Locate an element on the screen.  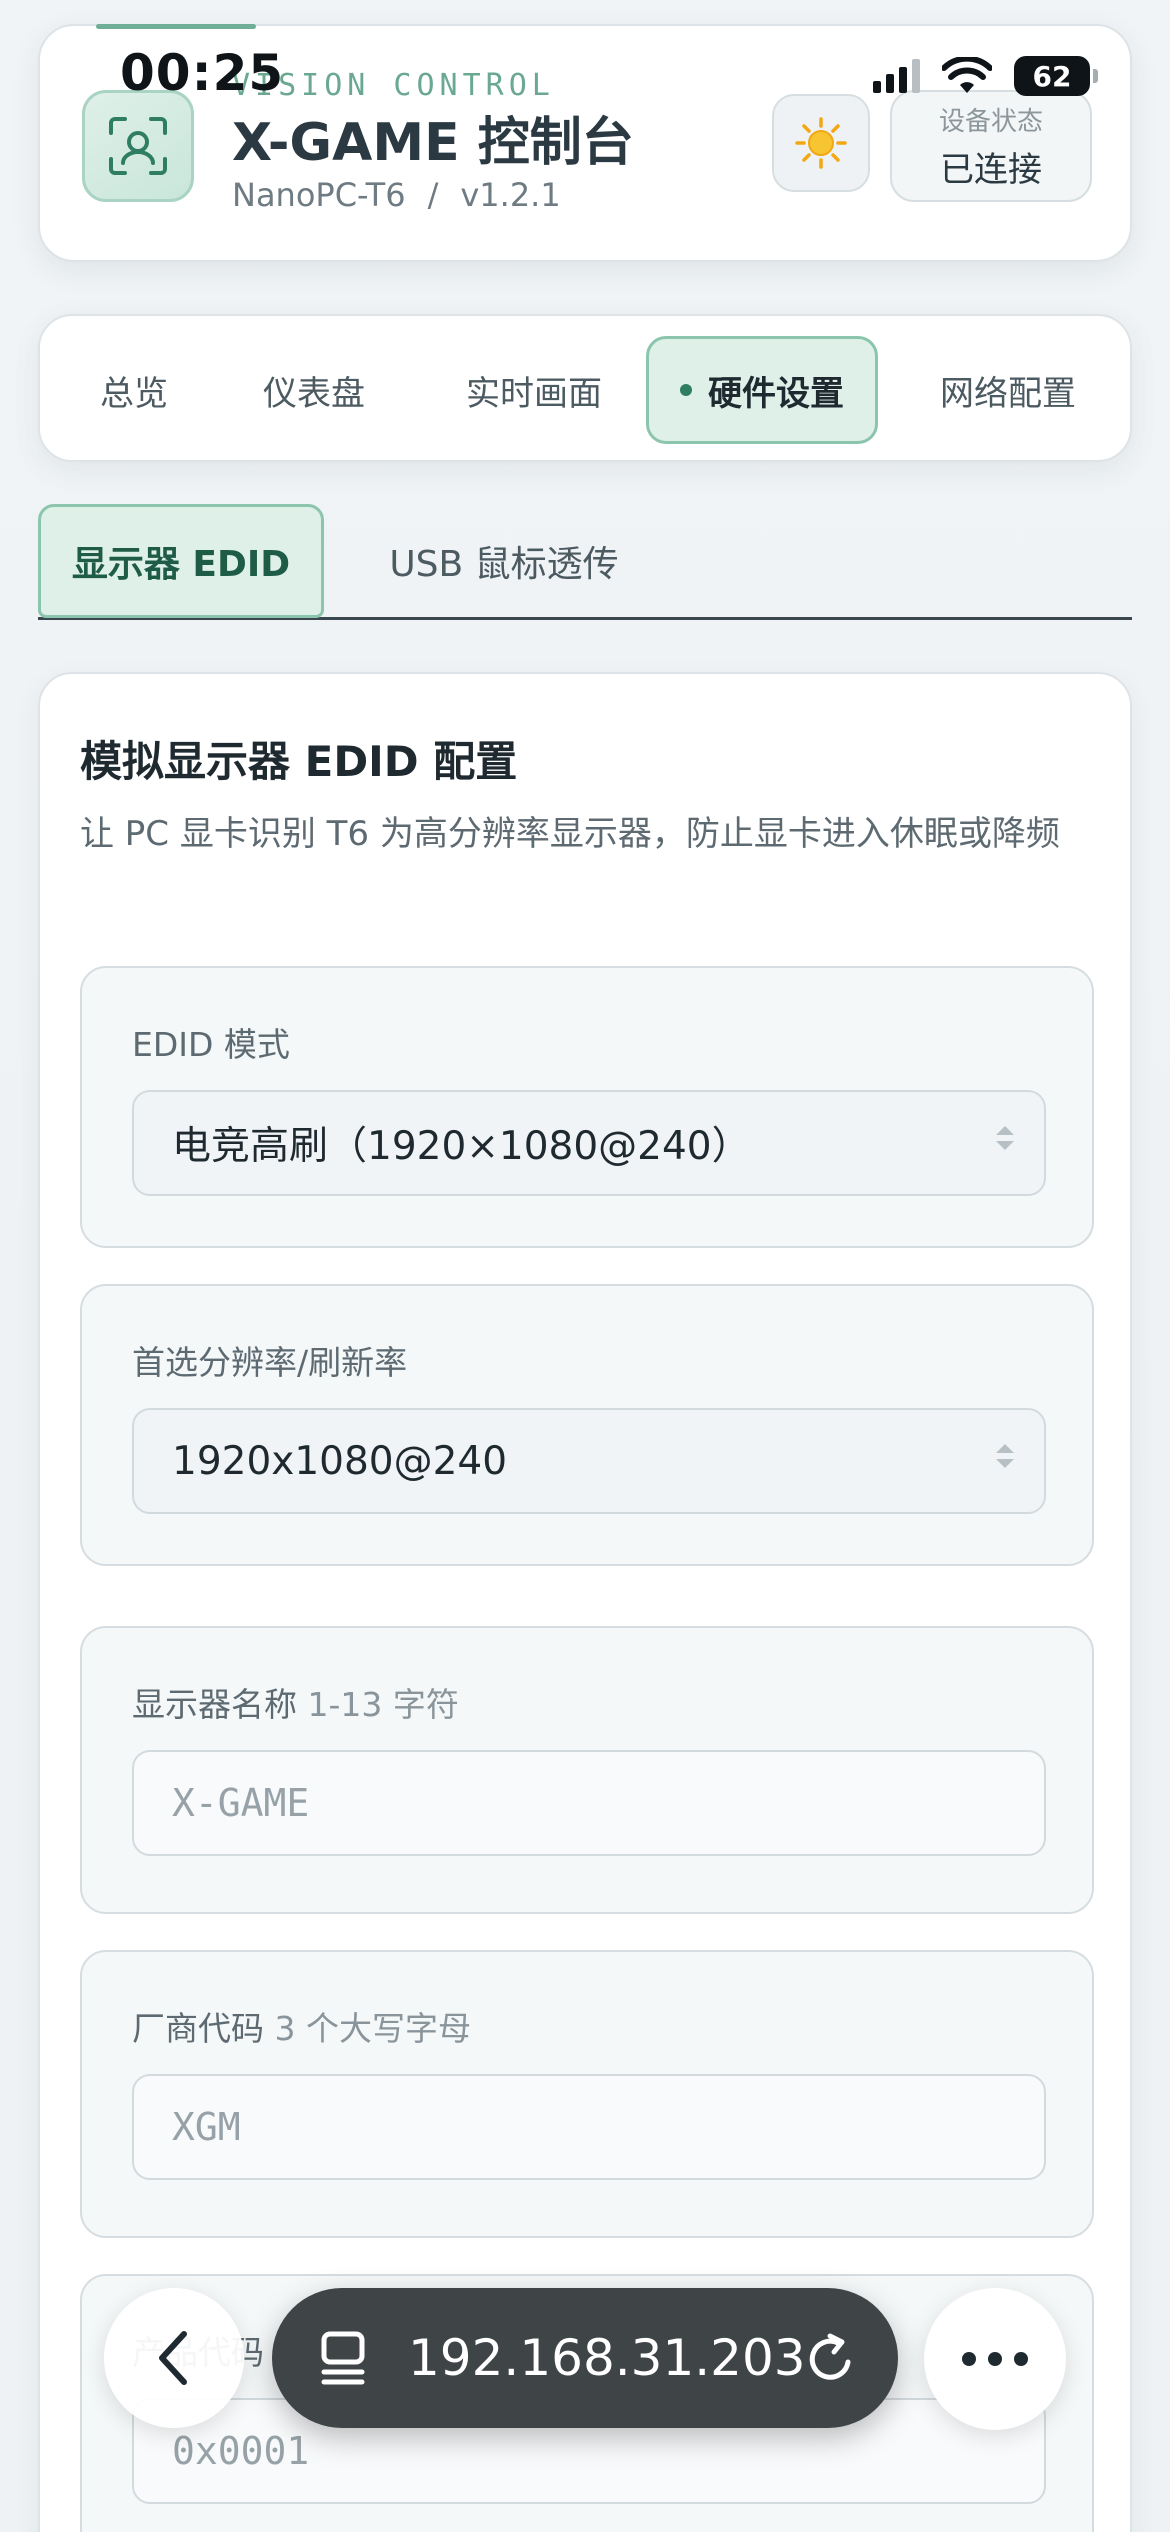
resolution-label: 首选分辨率/刷新率 is located at coordinates (270, 1362).